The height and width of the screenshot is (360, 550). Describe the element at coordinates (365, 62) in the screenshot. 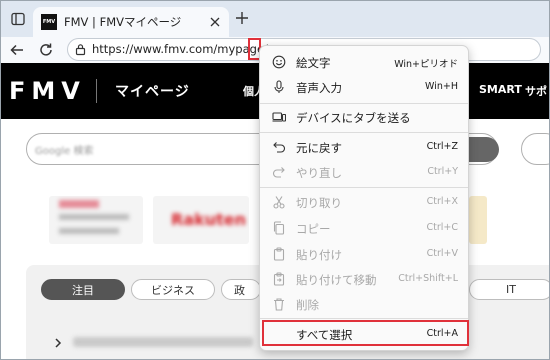

I see `menu-item-emoji: 絵文字 Win+ピリオド` at that location.